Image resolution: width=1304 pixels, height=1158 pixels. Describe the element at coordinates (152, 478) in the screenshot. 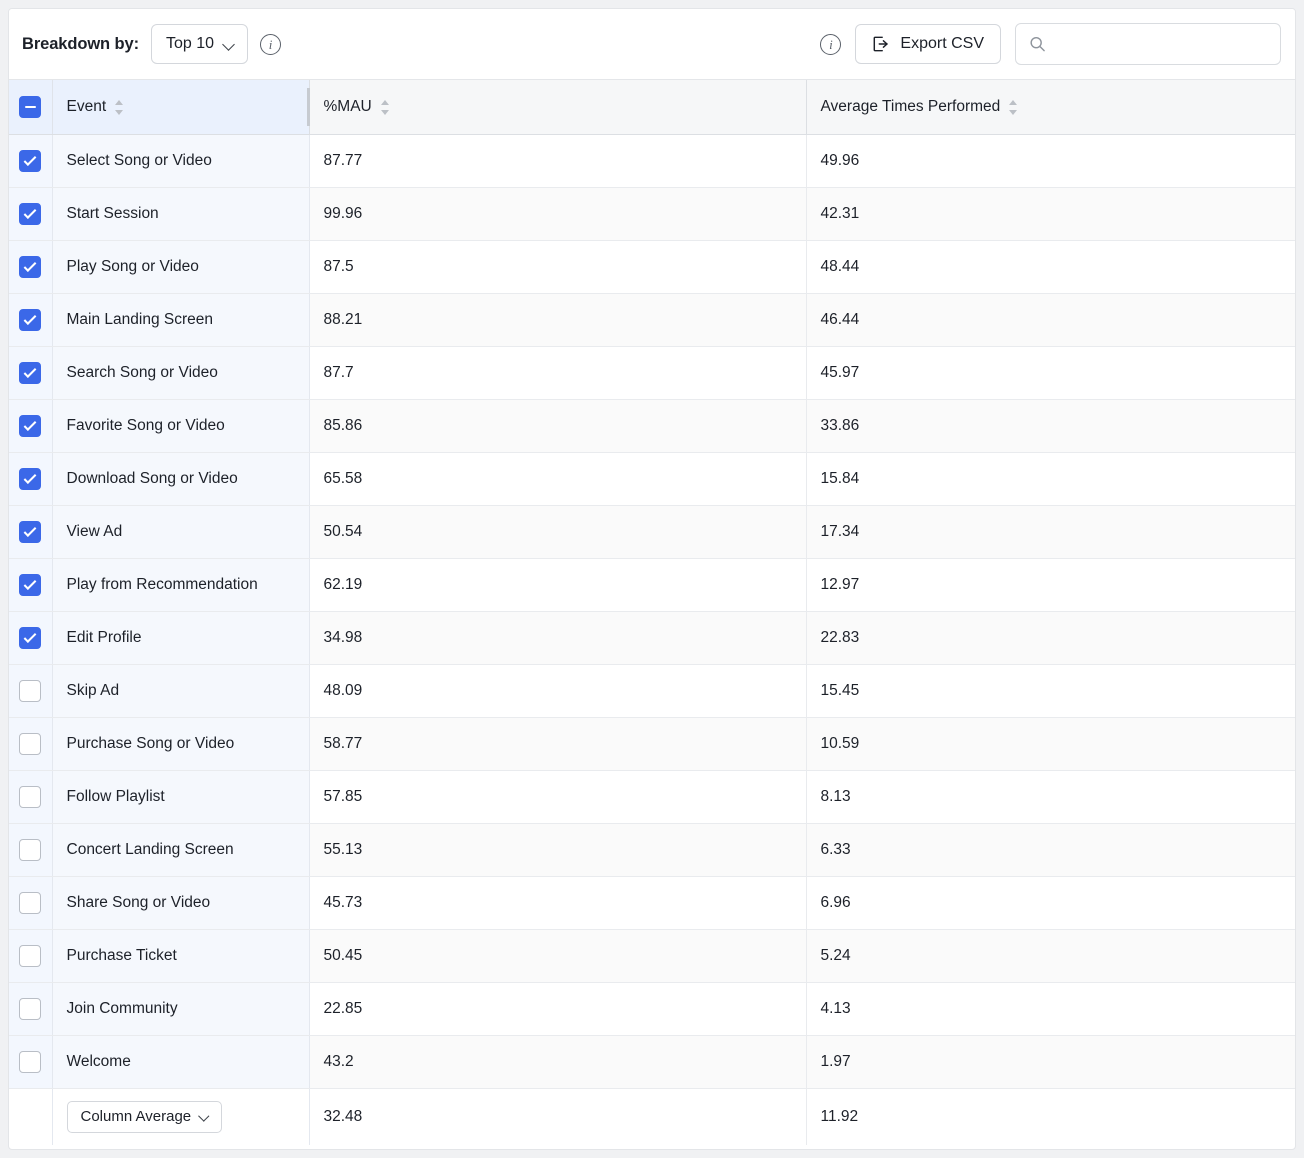

I see `event-name-label: Download Song or Video` at that location.